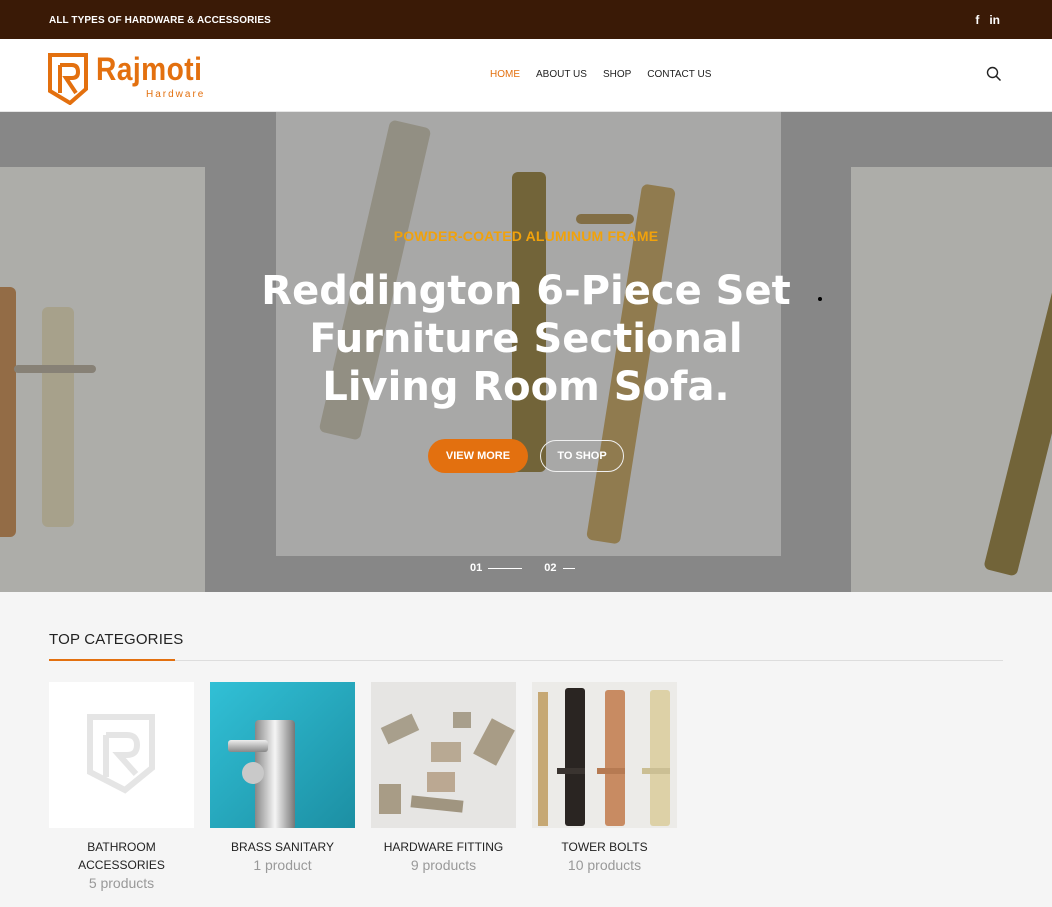 The width and height of the screenshot is (1052, 907). Describe the element at coordinates (582, 456) in the screenshot. I see `to-shop-button: TO SHOP` at that location.